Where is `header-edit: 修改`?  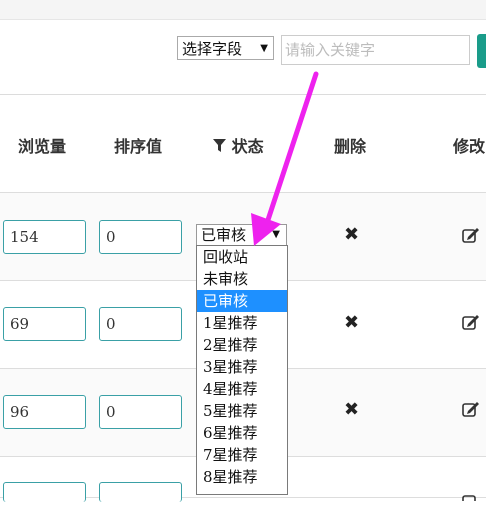 header-edit: 修改 is located at coordinates (469, 146).